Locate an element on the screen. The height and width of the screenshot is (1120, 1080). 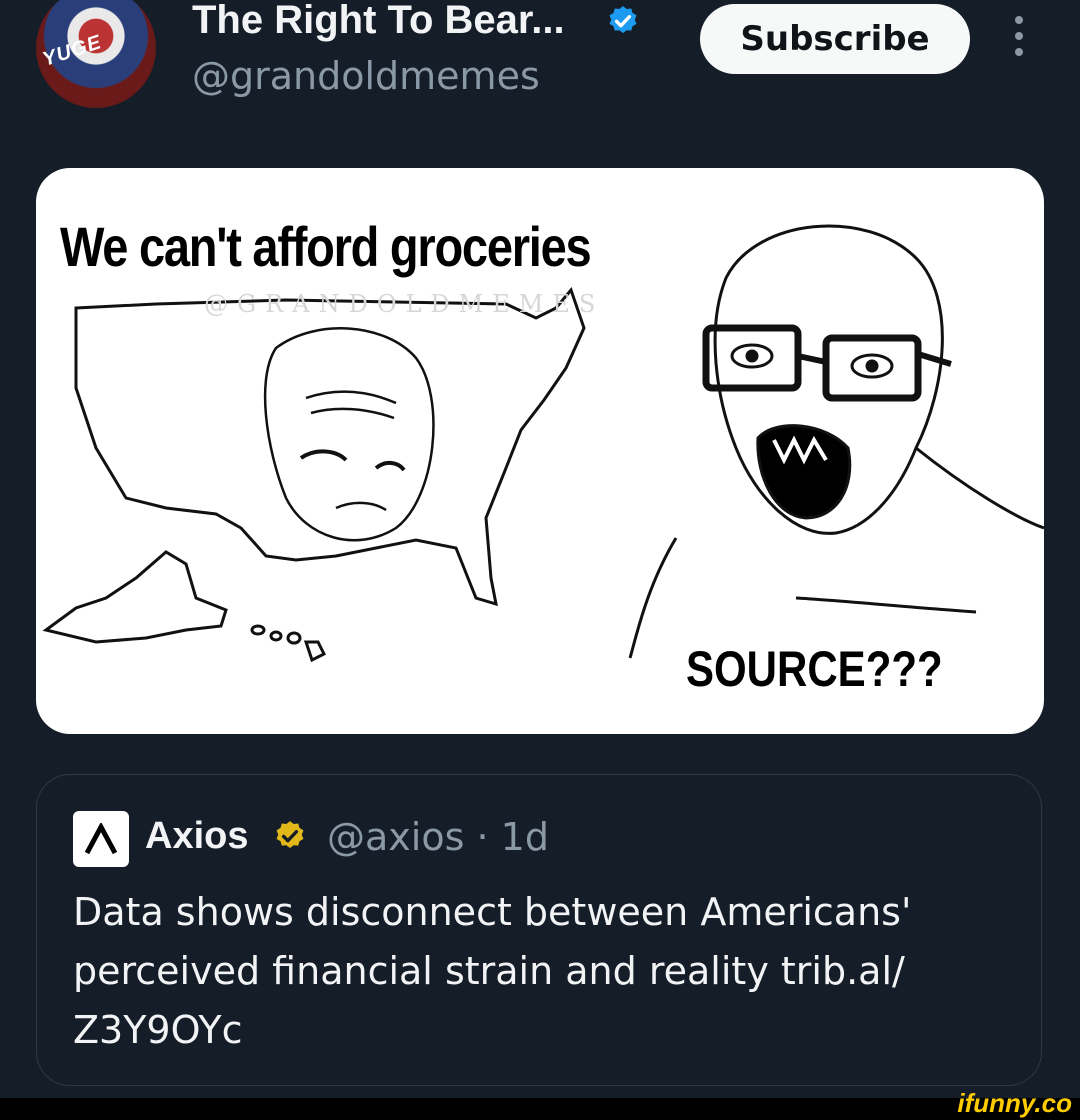
subscribe-button: Subscribe is located at coordinates (835, 39).